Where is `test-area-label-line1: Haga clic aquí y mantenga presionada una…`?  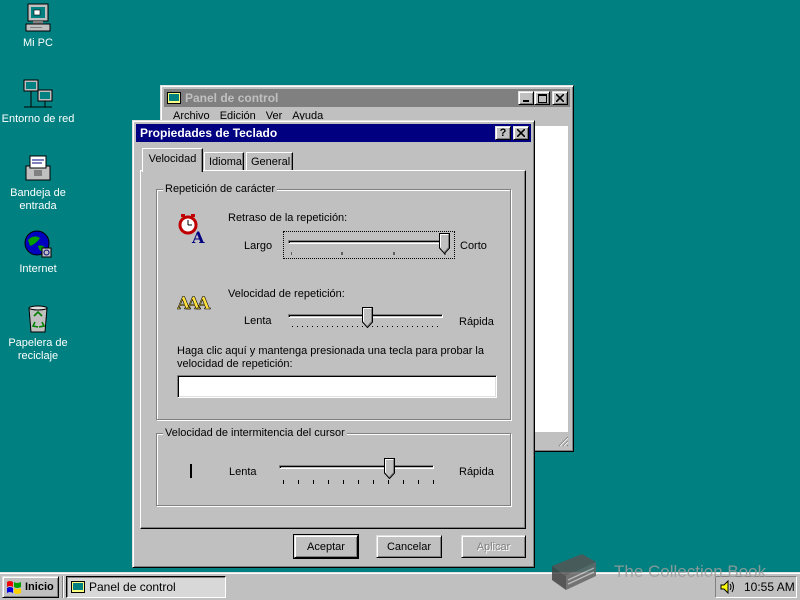
test-area-label-line1: Haga clic aquí y mantenga presionada una… is located at coordinates (330, 351).